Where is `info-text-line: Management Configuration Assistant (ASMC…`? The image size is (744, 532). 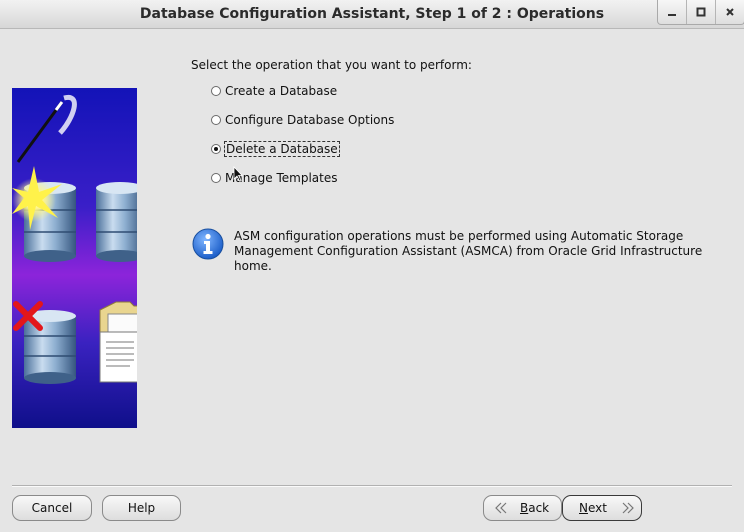
info-text-line: Management Configuration Assistant (ASMC… is located at coordinates (468, 258).